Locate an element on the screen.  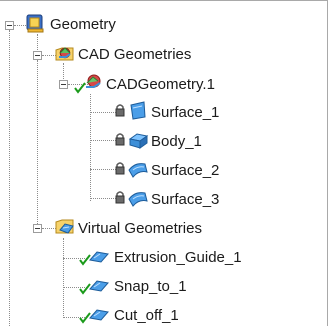
collapse-virtual-geometries-toggle is located at coordinates (37, 228).